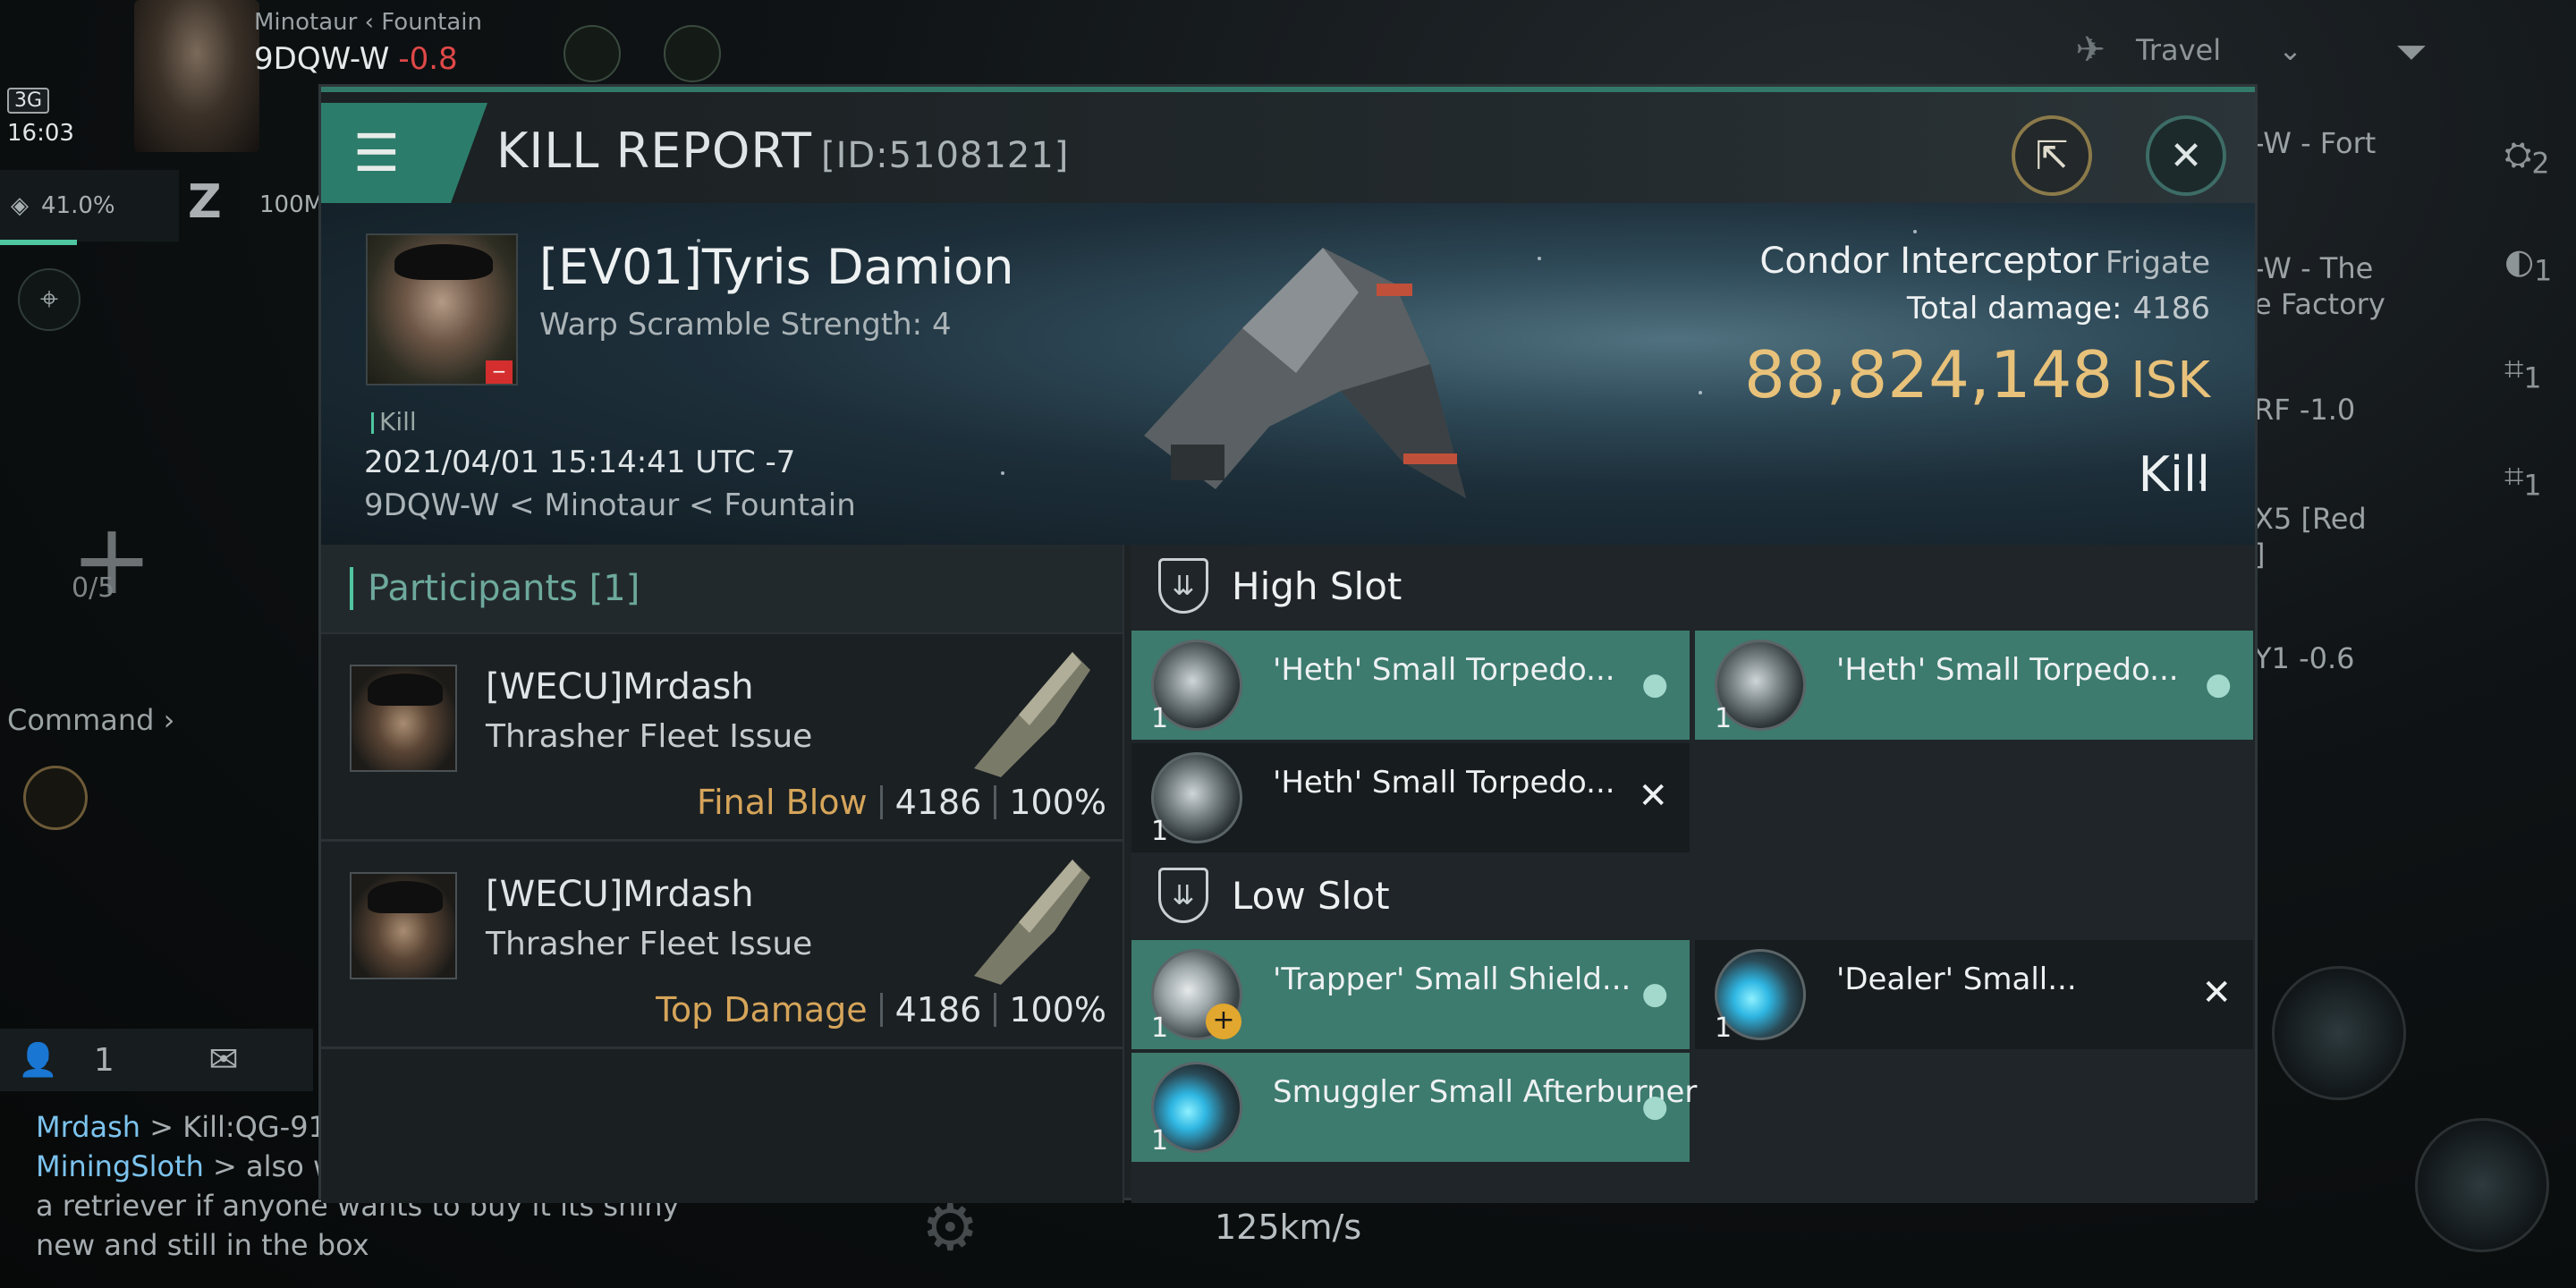 The image size is (2576, 1288). I want to click on z-icon: Z, so click(205, 202).